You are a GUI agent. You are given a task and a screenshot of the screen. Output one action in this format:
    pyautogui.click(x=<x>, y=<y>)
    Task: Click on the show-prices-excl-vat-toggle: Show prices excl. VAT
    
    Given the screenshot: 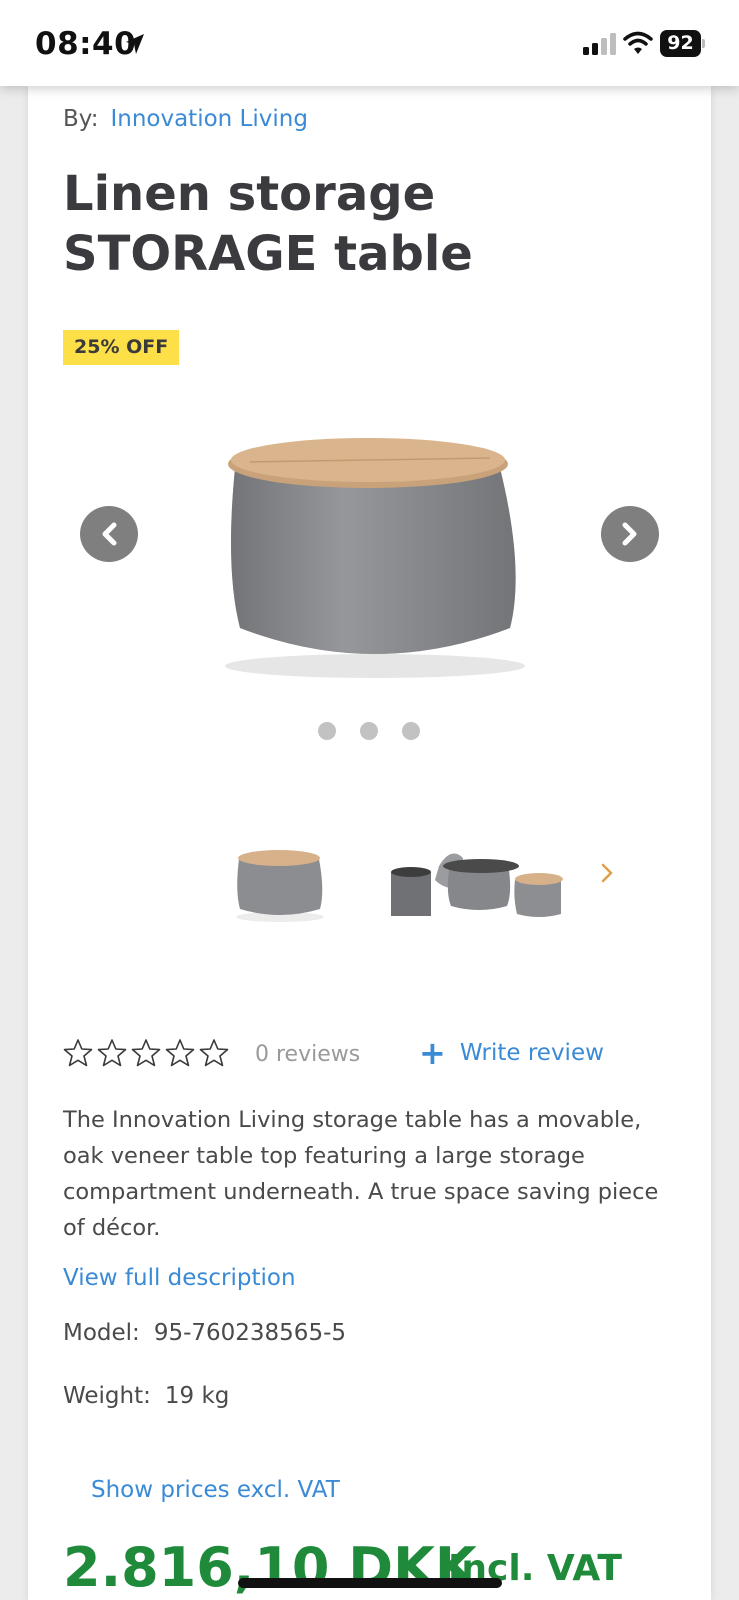 What is the action you would take?
    pyautogui.click(x=215, y=1490)
    